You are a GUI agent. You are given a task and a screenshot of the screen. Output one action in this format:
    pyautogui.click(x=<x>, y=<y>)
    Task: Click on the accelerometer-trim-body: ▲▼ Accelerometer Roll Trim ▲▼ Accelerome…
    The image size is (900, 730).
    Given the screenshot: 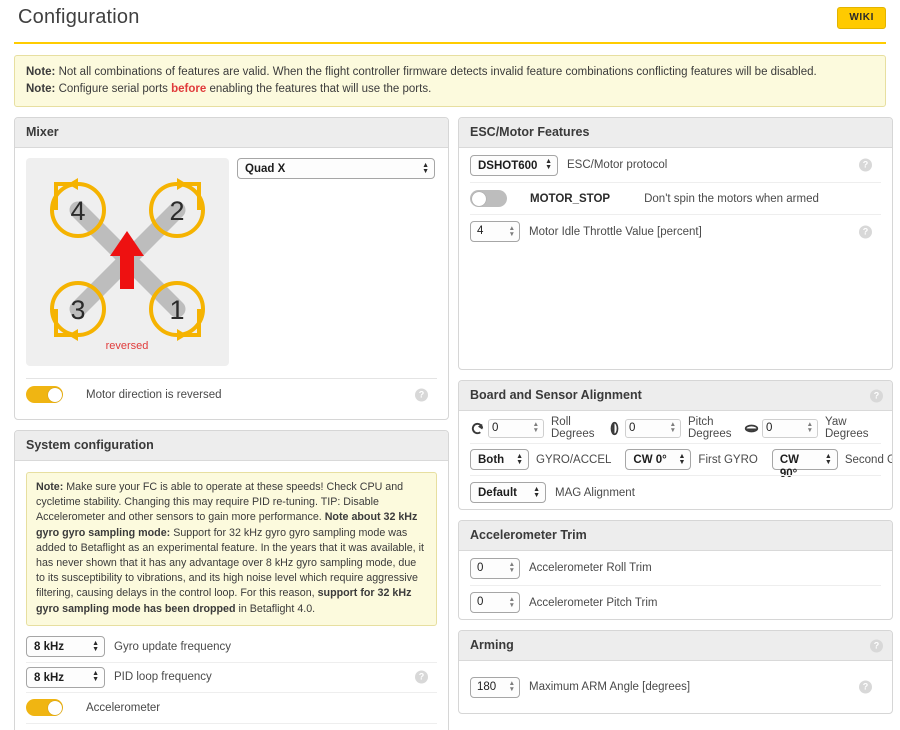 What is the action you would take?
    pyautogui.click(x=675, y=585)
    